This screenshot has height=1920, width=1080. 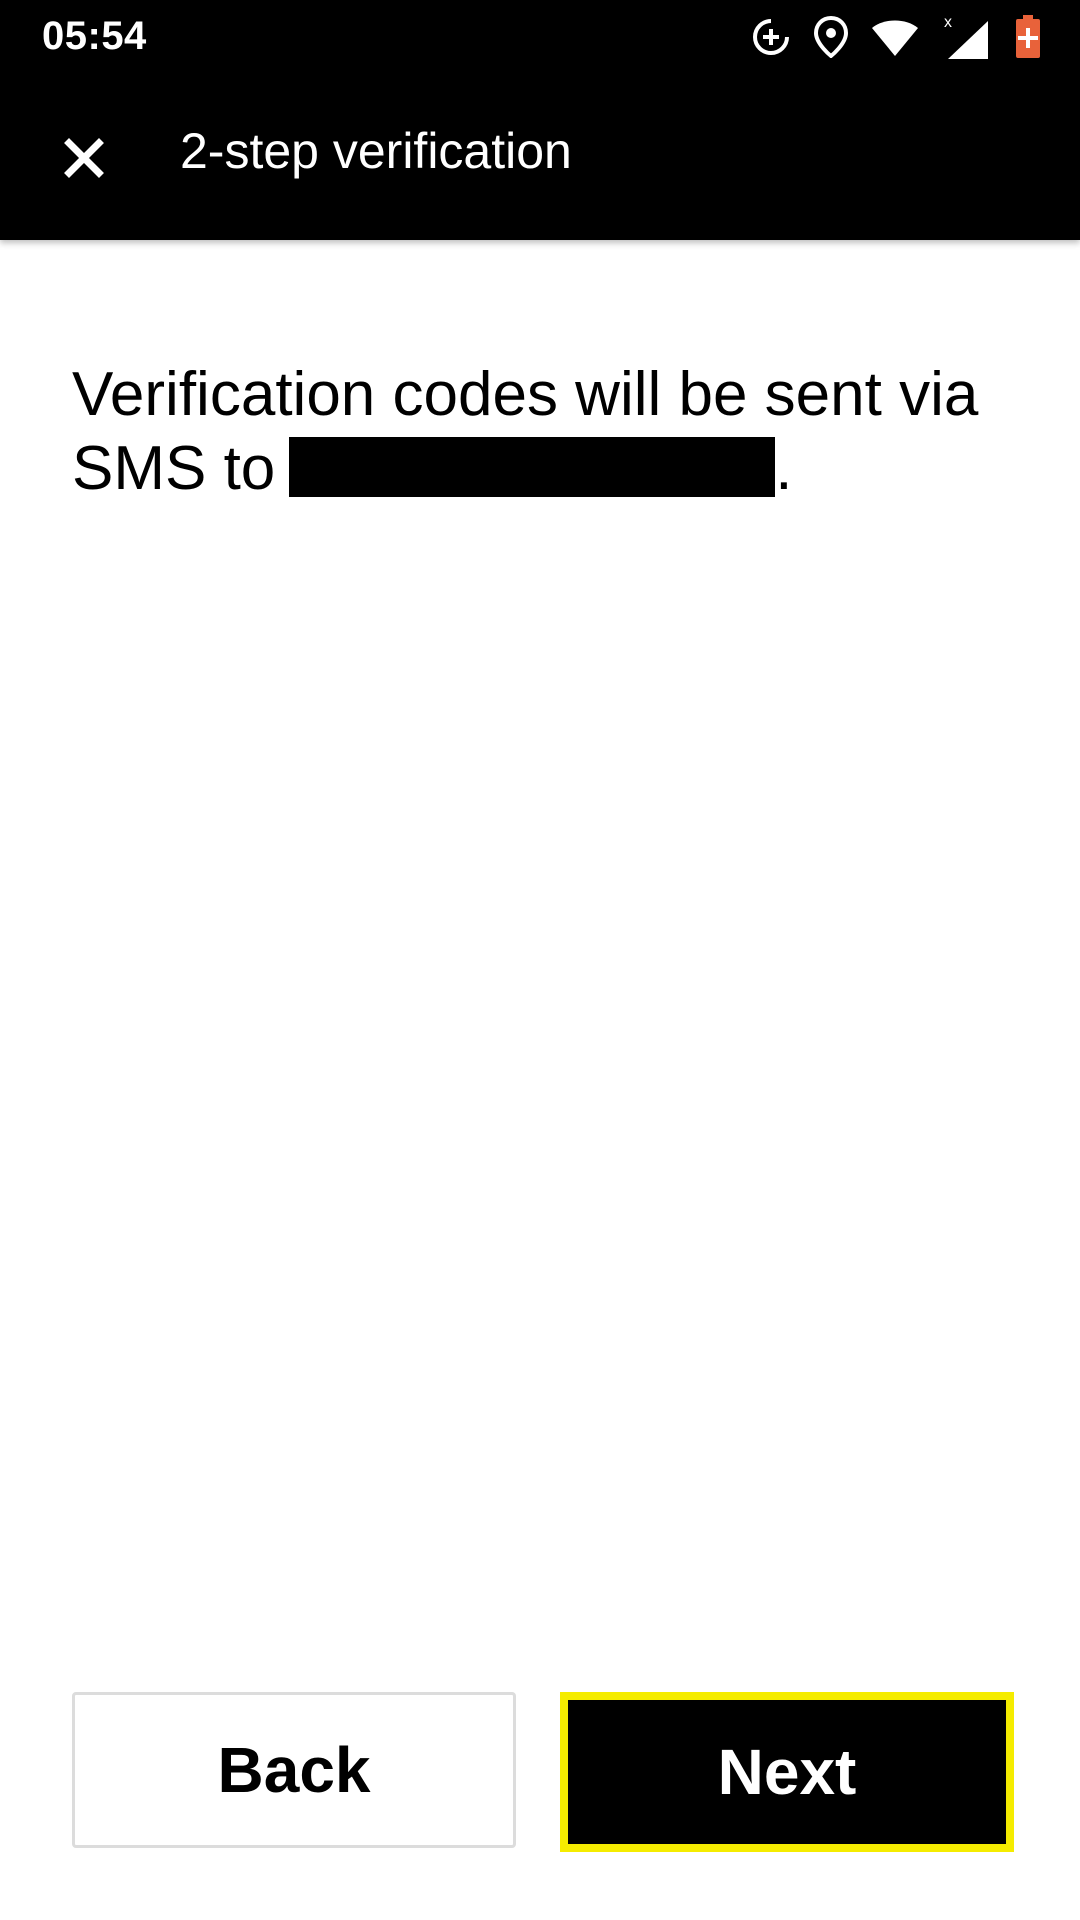 I want to click on close-button, so click(x=84, y=158).